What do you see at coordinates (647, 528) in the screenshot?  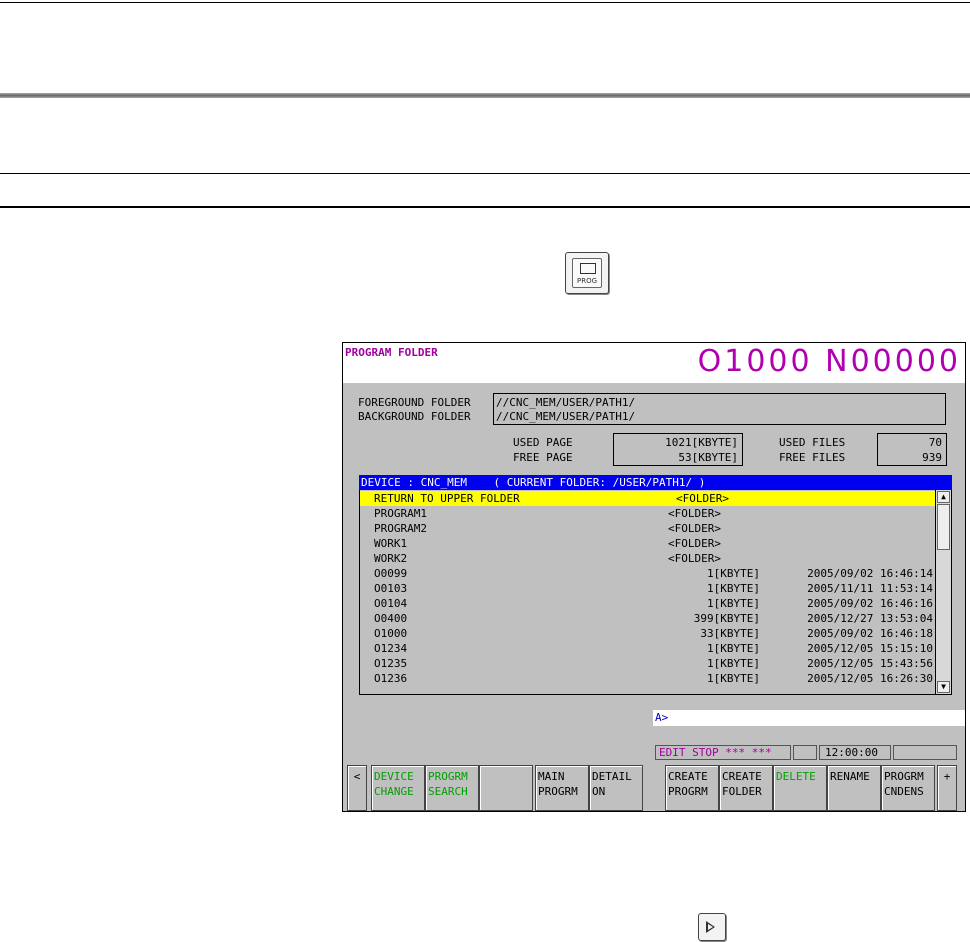 I see `file-list-row: PROGRAM2 <FOLDER>` at bounding box center [647, 528].